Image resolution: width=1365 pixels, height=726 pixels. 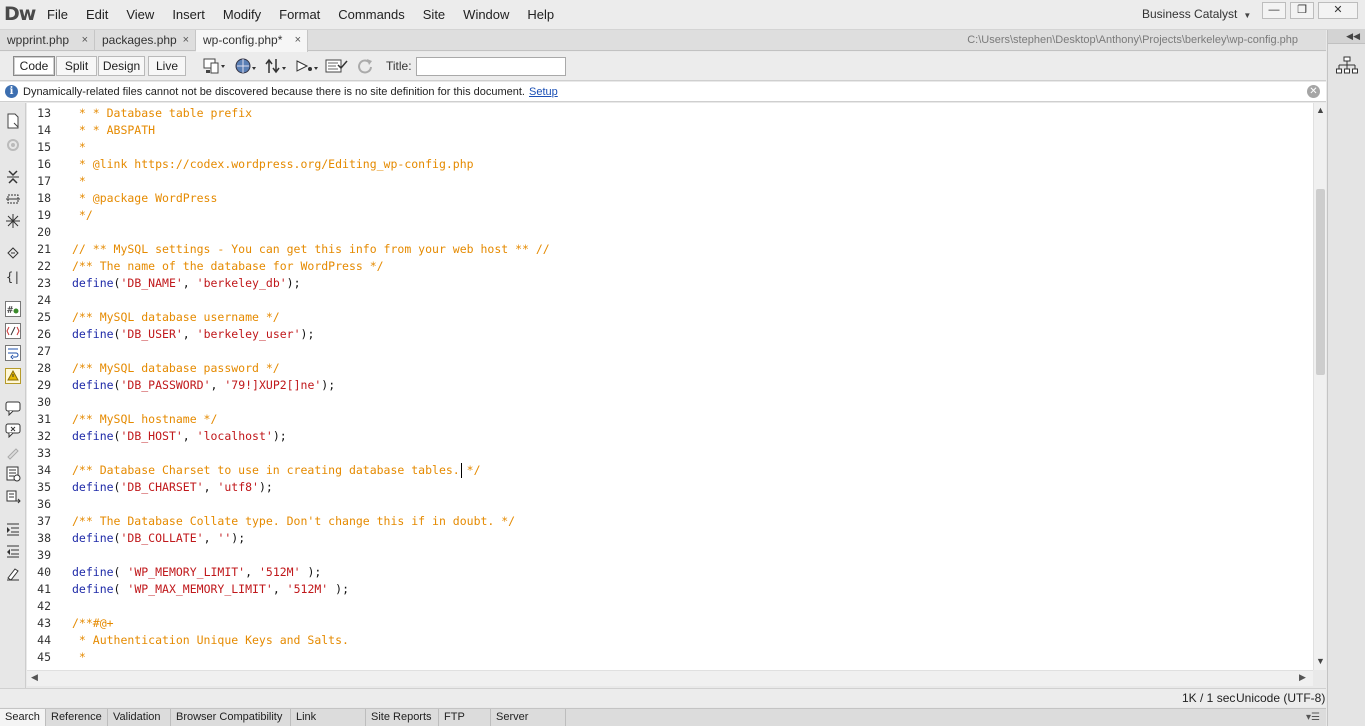 I want to click on title-input, so click(x=491, y=66).